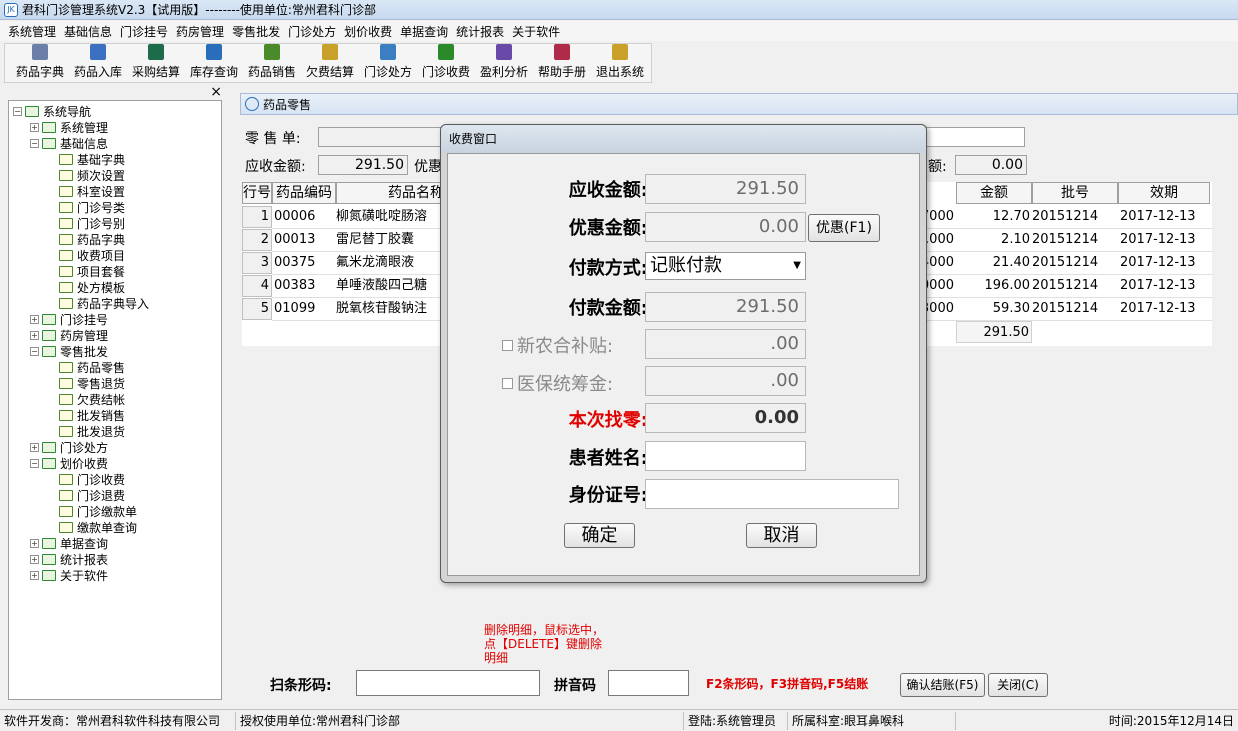 The width and height of the screenshot is (1238, 731). What do you see at coordinates (115, 271) in the screenshot?
I see `nav-item: 项目套餐` at bounding box center [115, 271].